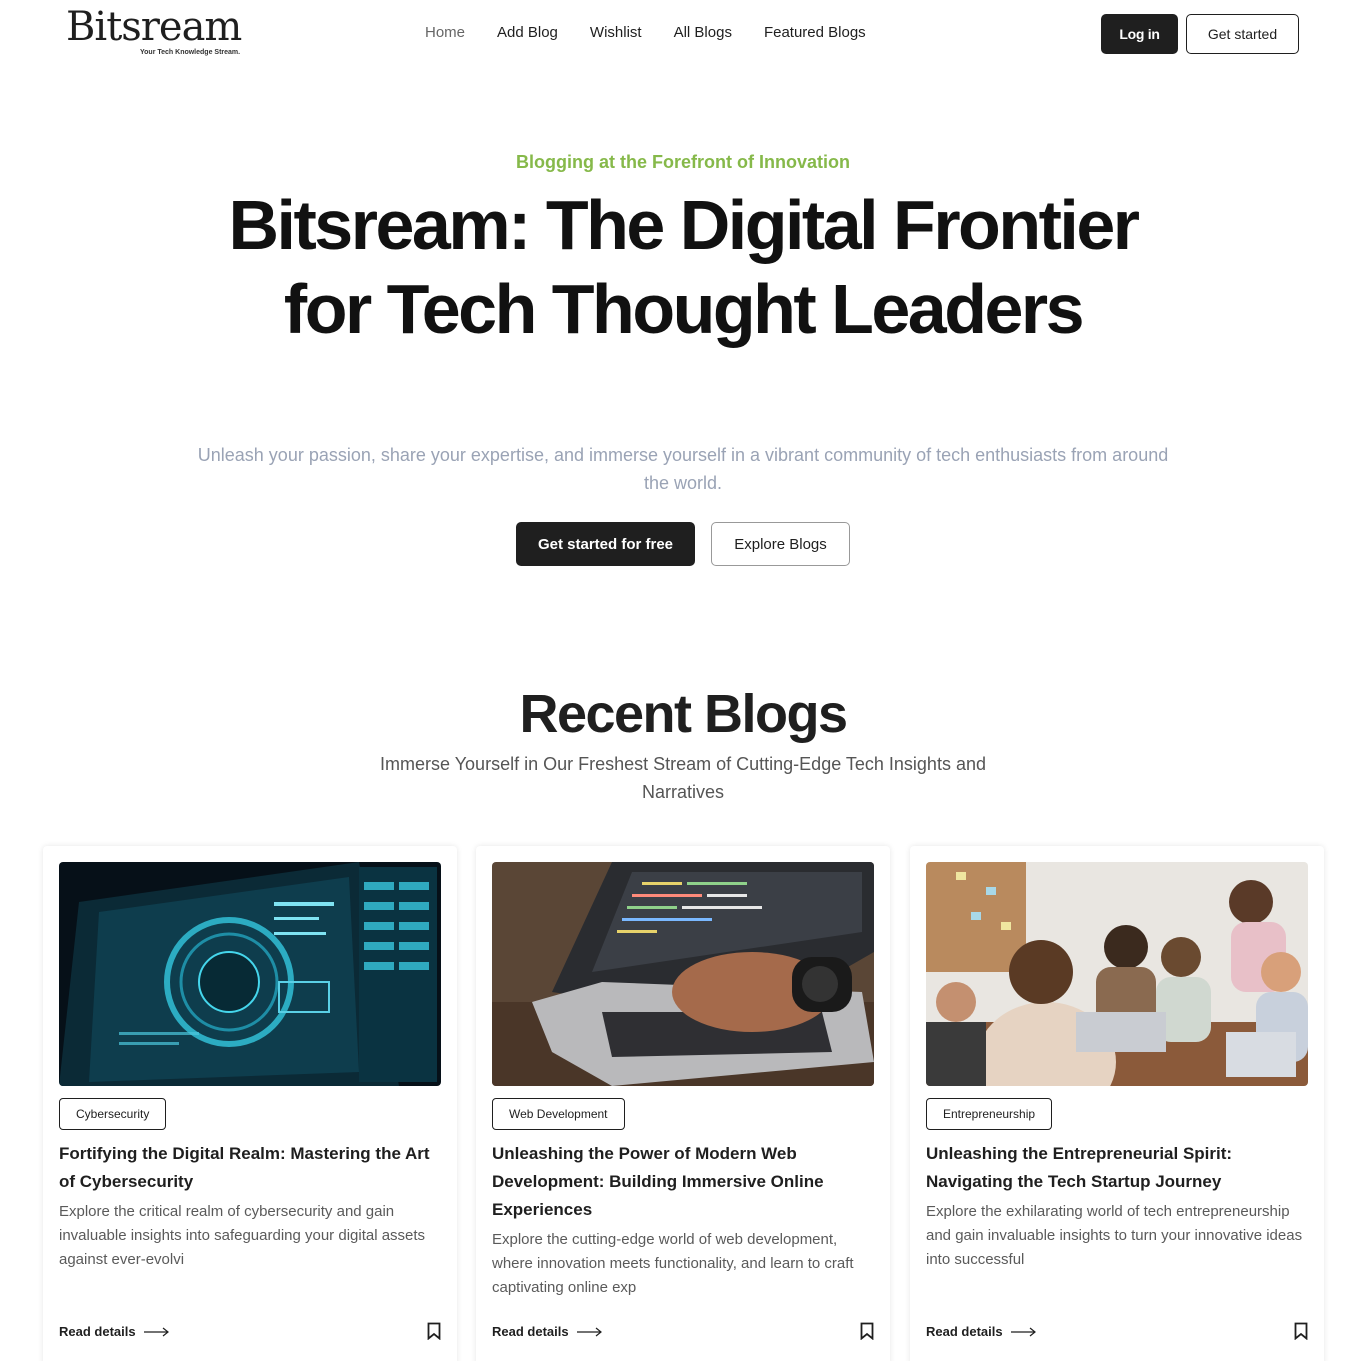  What do you see at coordinates (445, 32) in the screenshot?
I see `nav-home: Home` at bounding box center [445, 32].